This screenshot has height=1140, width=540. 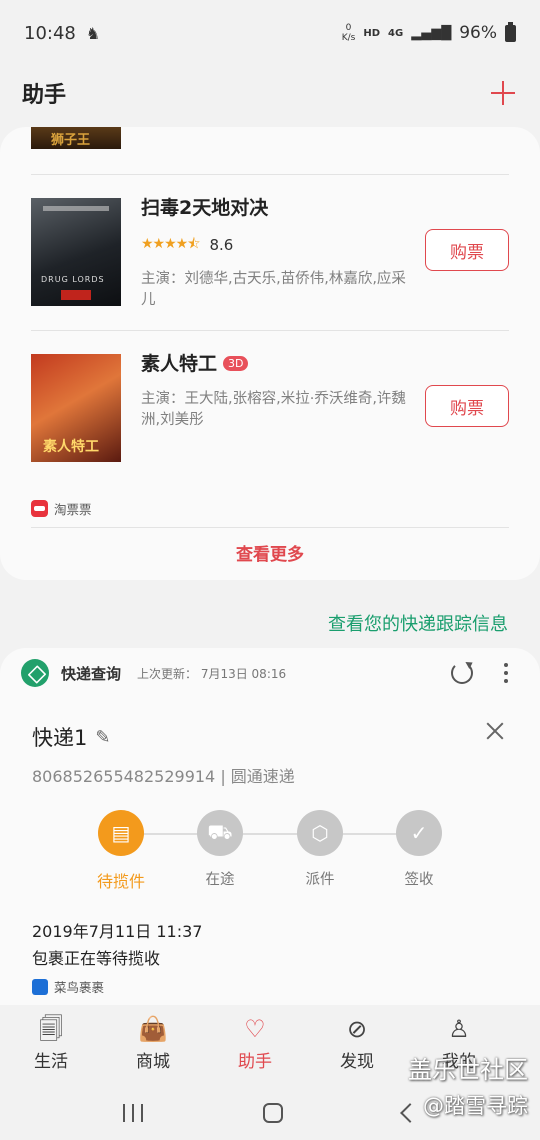 What do you see at coordinates (510, 31) in the screenshot?
I see `battery-icon` at bounding box center [510, 31].